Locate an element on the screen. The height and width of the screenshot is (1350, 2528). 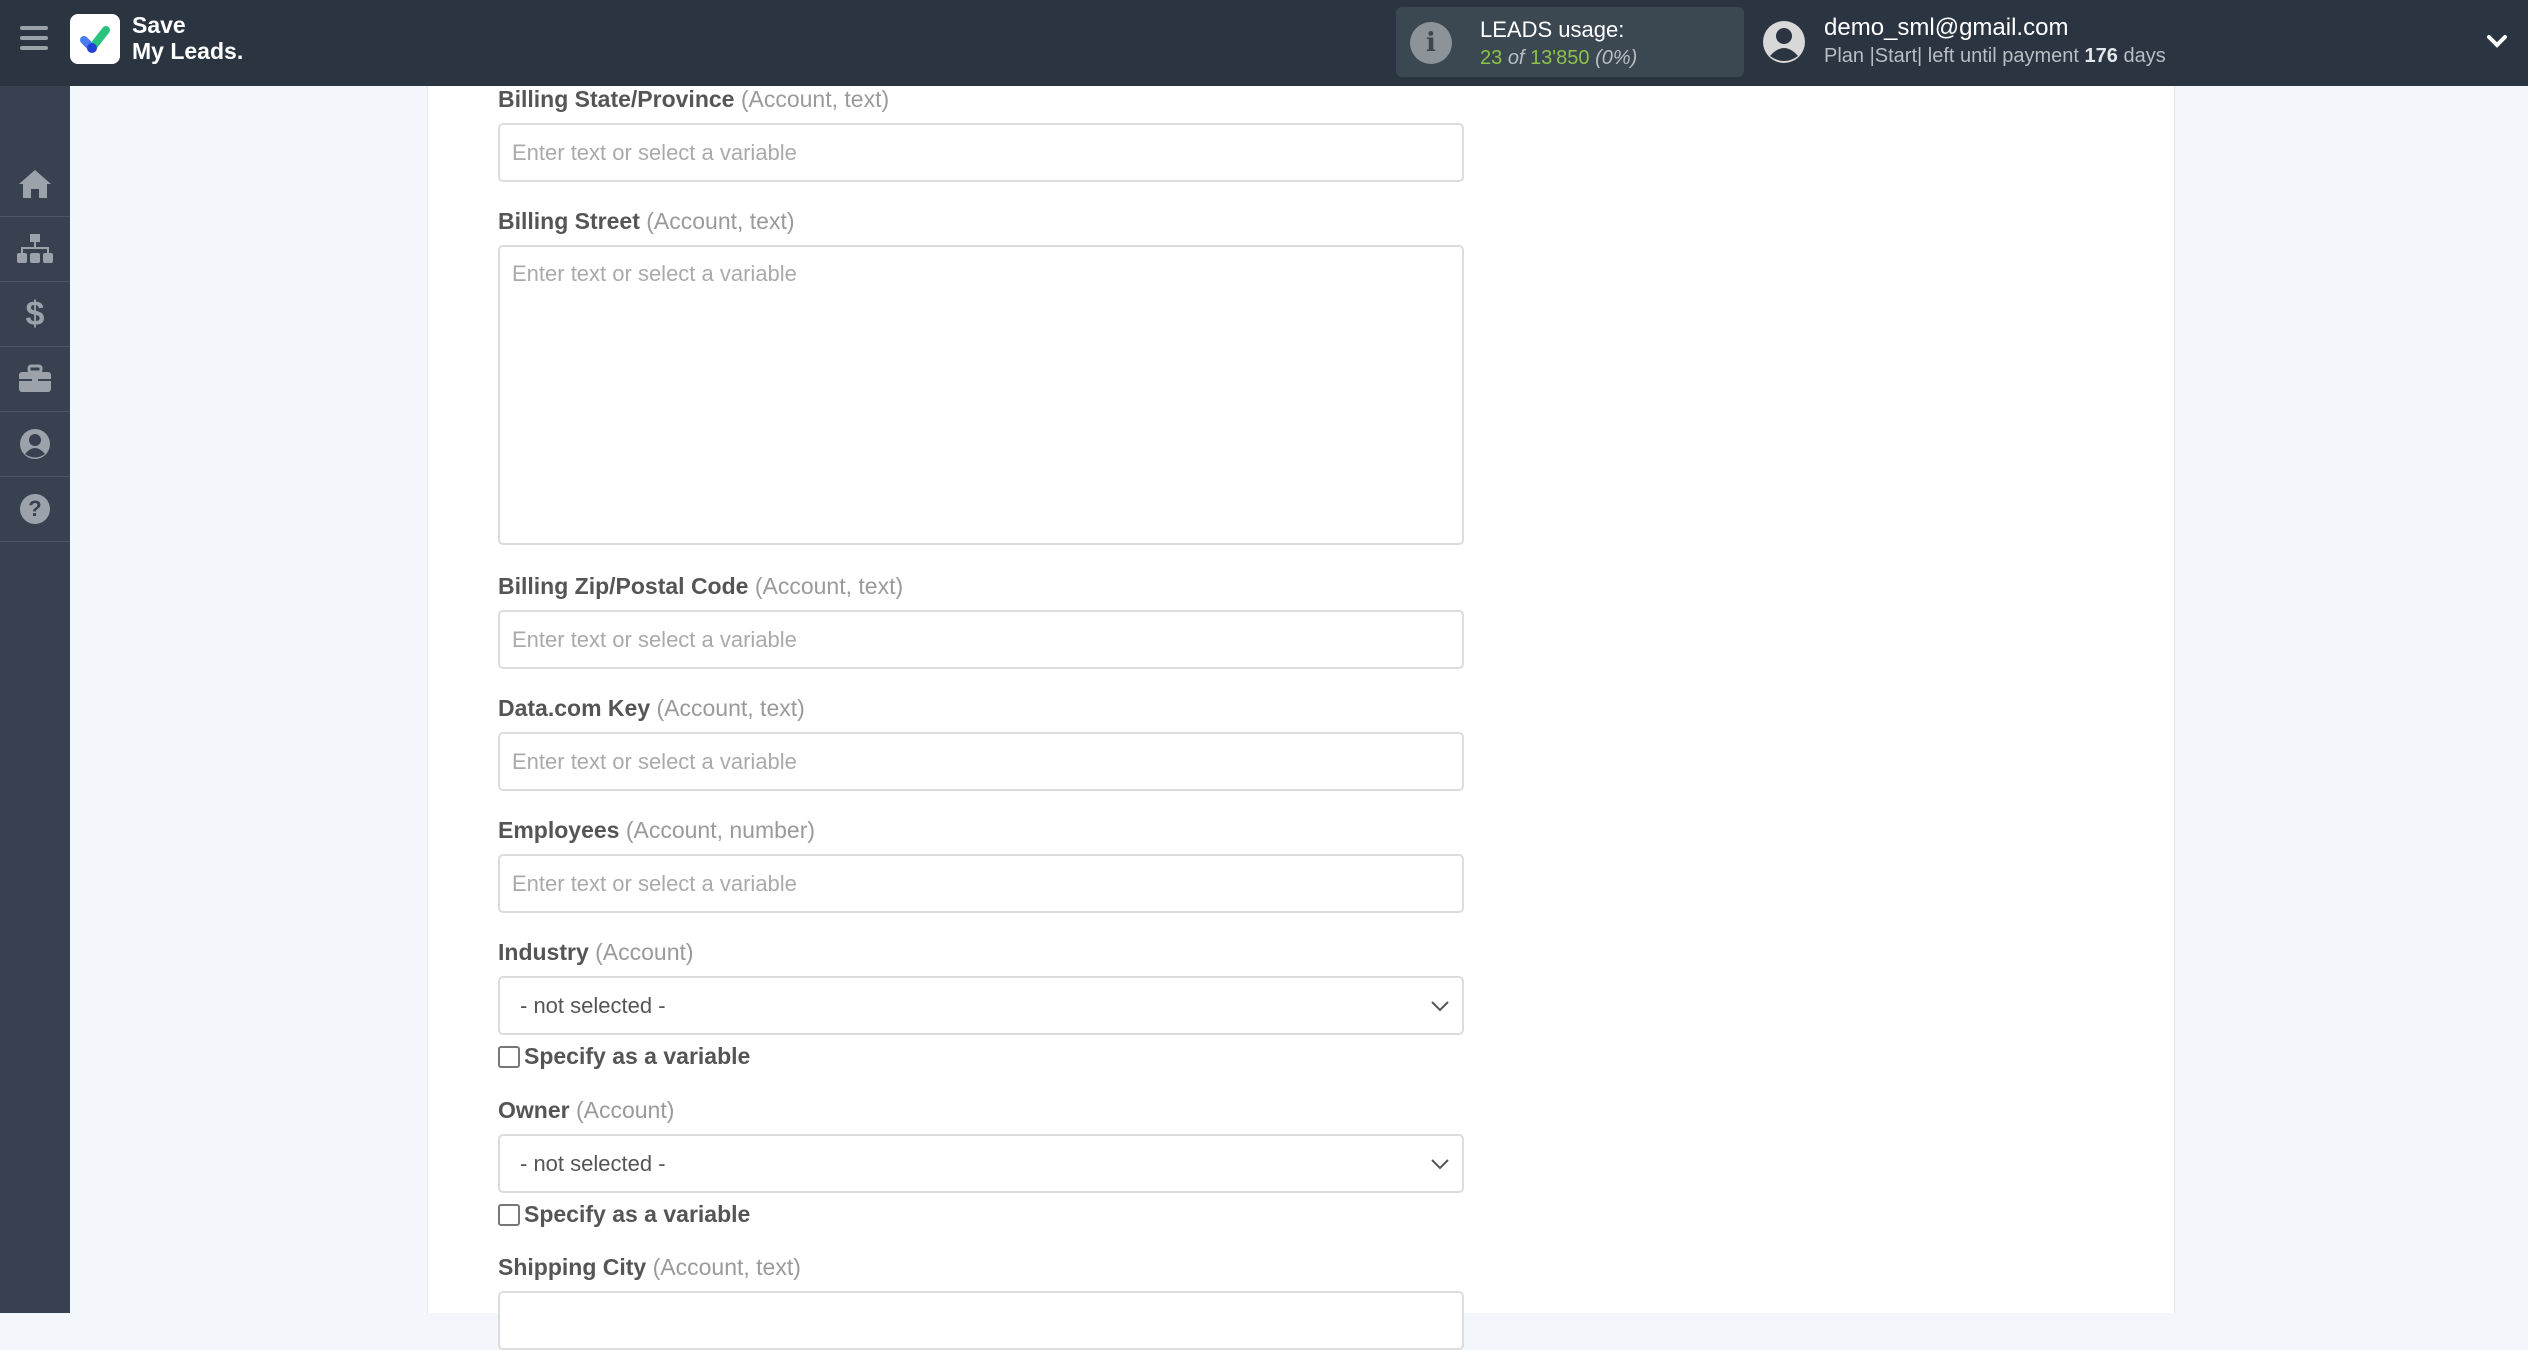
sidebar-item-tools is located at coordinates (35, 379).